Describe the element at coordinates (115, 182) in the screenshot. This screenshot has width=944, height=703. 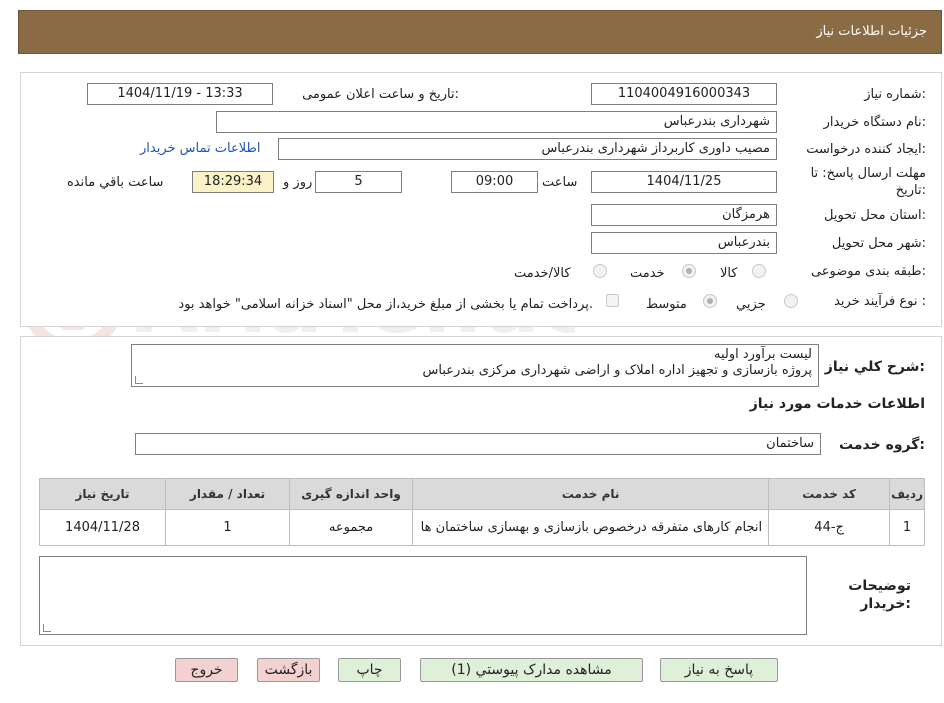
I see `remaining-label: ساعت باقي مانده` at that location.